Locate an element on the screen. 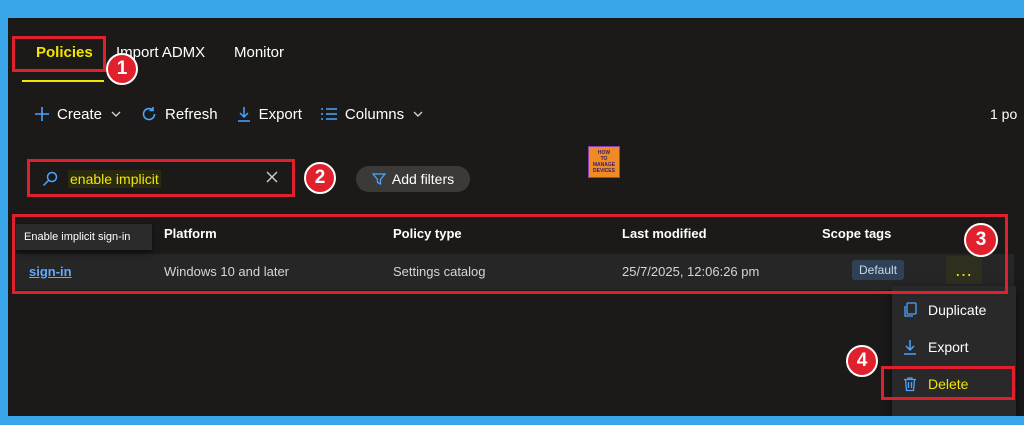 This screenshot has width=1024, height=425. refresh-button: Refresh is located at coordinates (179, 114).